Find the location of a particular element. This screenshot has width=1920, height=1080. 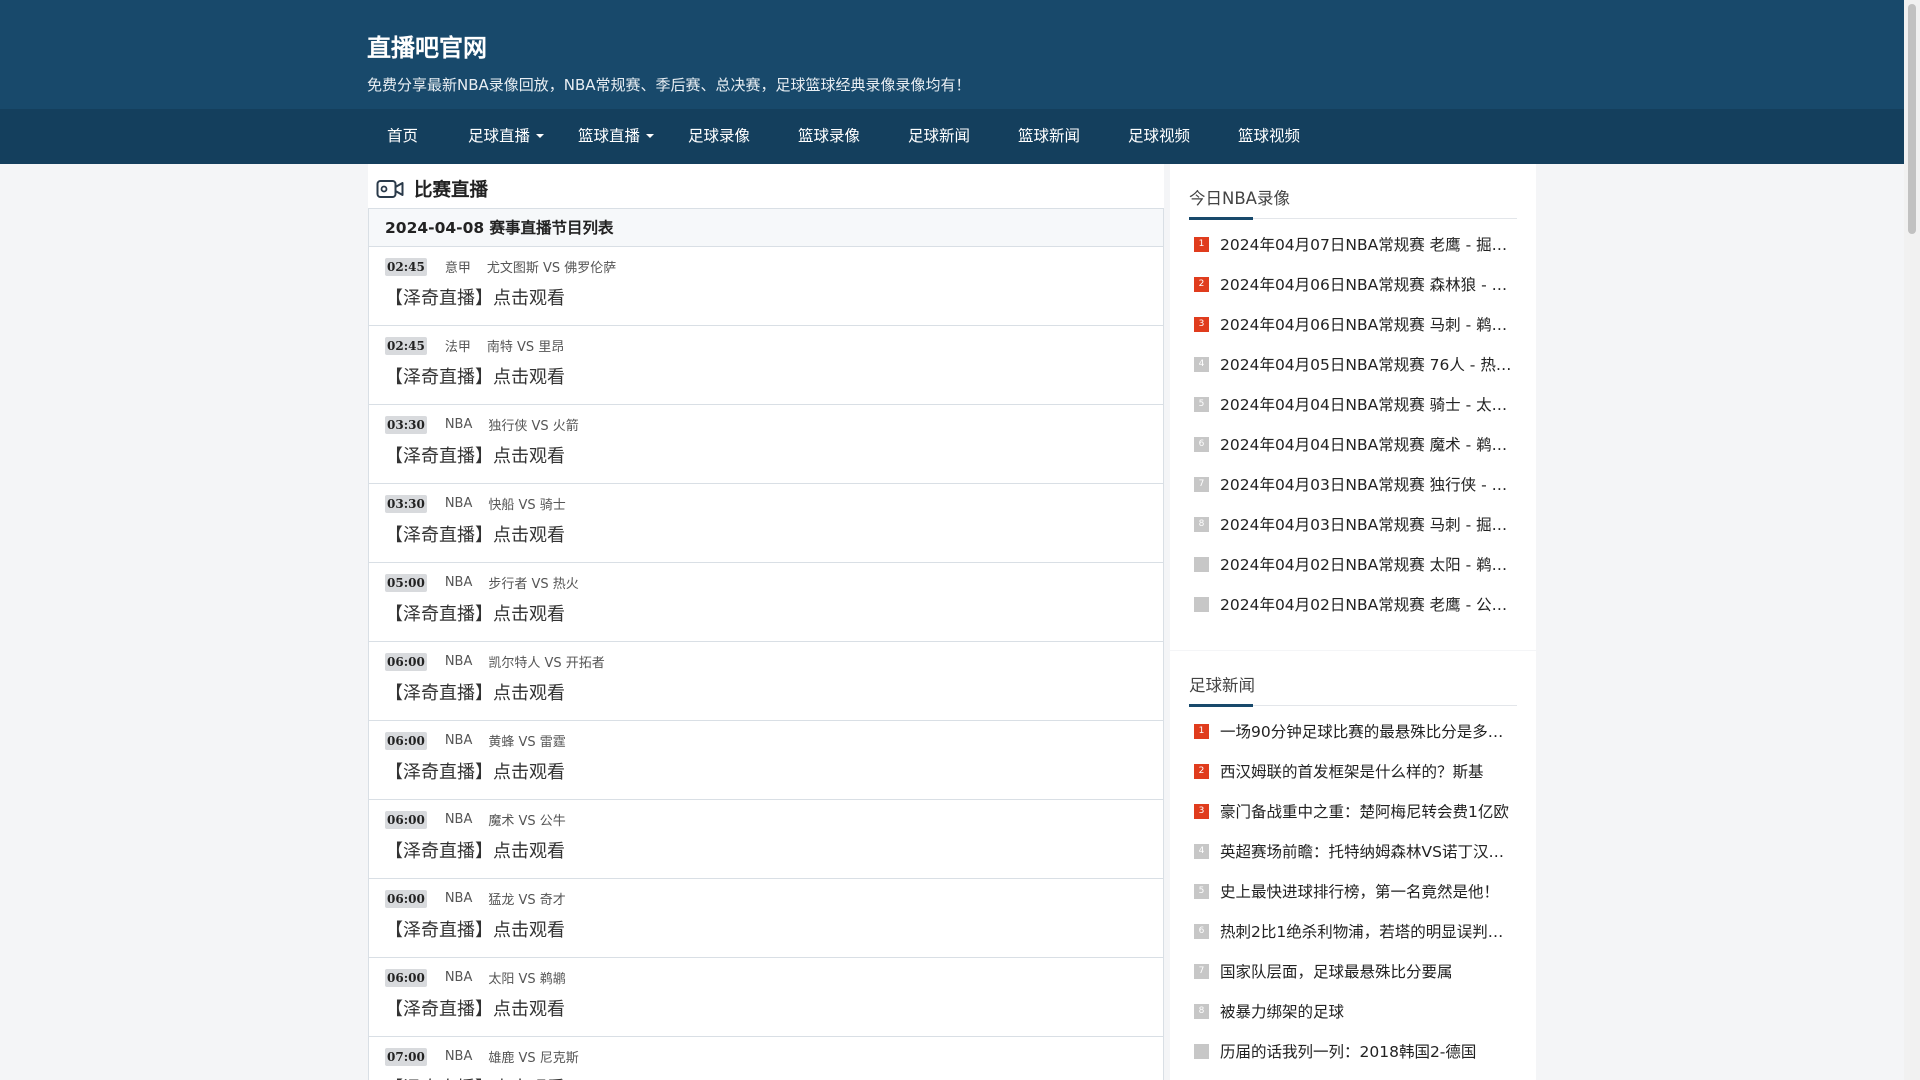

nav-label: 篮球录像 is located at coordinates (829, 136).